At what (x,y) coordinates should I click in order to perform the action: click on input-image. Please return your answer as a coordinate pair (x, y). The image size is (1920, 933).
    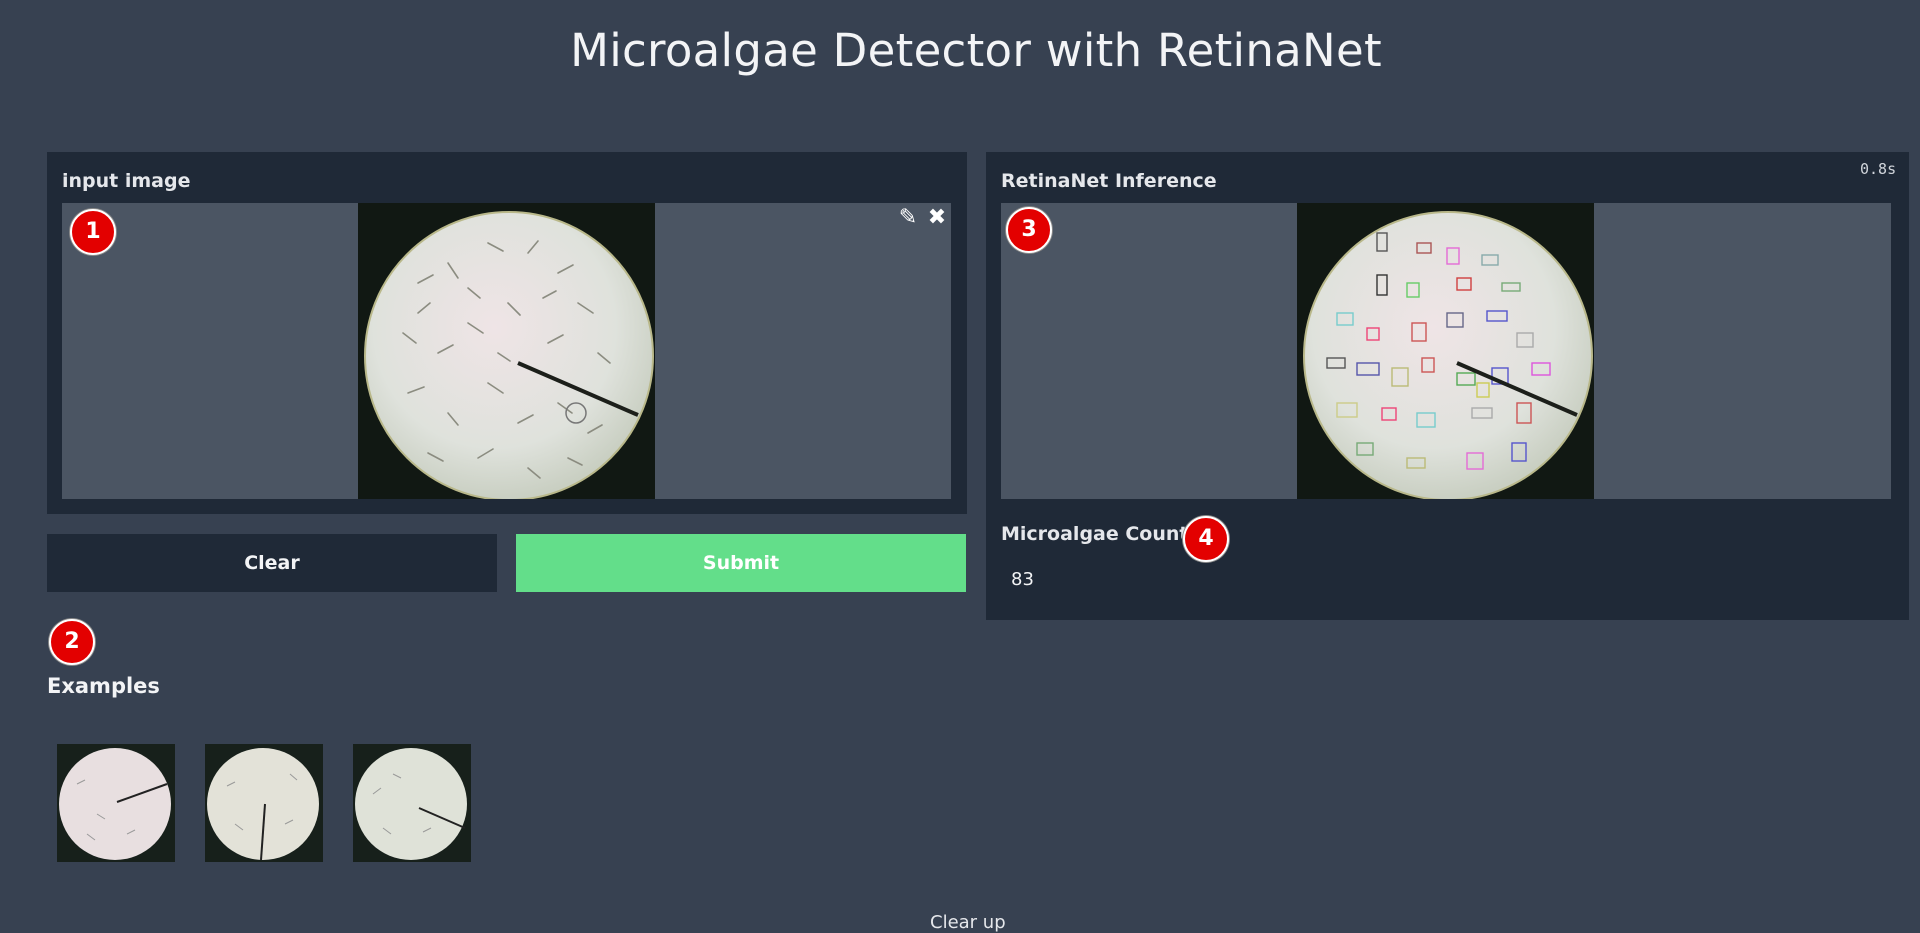
    Looking at the image, I should click on (506, 351).